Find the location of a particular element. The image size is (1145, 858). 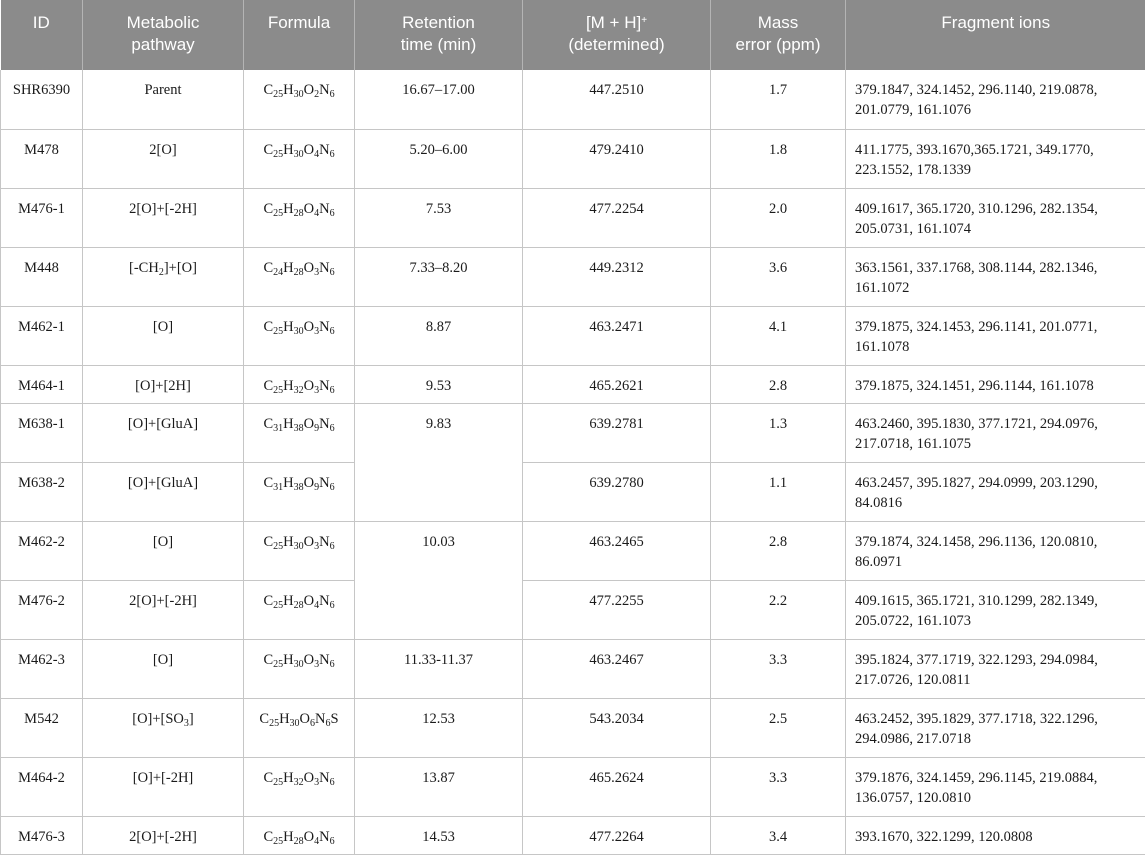

mass-error-text: 3.3 is located at coordinates (778, 777).